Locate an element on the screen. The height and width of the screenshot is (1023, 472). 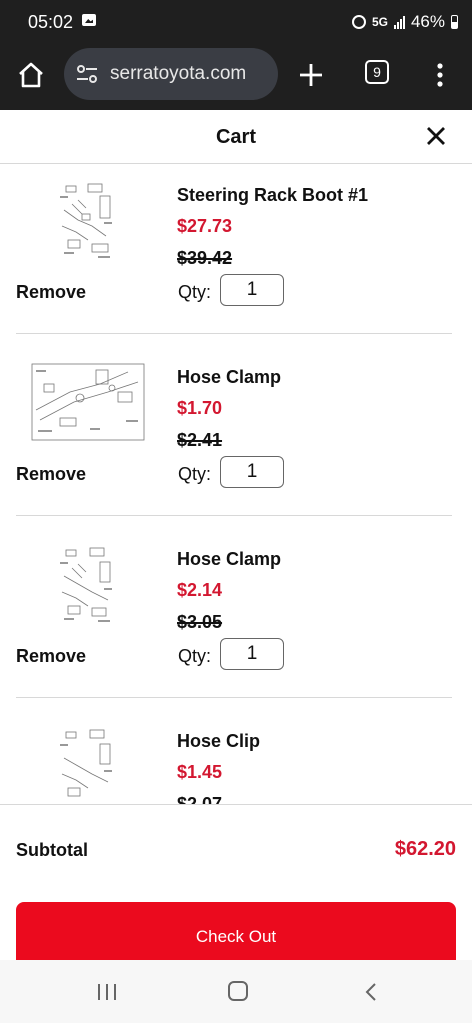
subtotal-label: Subtotal is located at coordinates (52, 850).